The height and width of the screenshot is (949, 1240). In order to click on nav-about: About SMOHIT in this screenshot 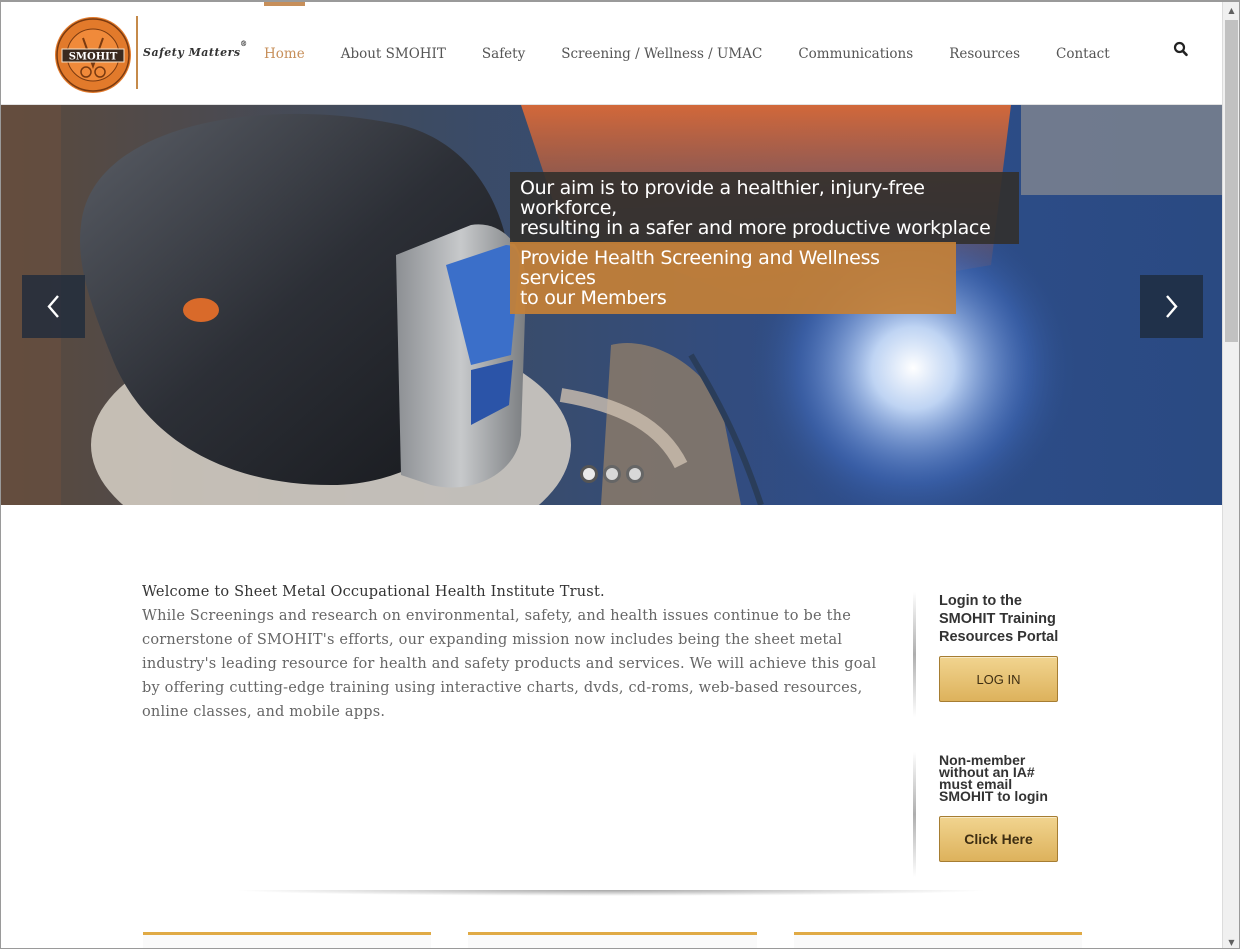, I will do `click(393, 53)`.